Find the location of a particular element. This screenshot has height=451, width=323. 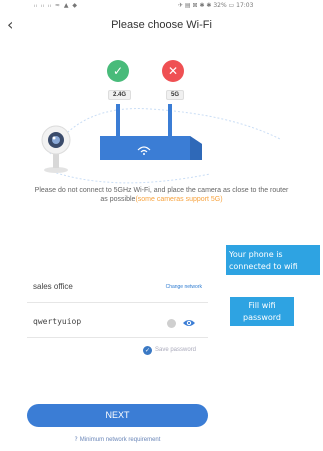

camera-router-illustration is located at coordinates (161, 144).